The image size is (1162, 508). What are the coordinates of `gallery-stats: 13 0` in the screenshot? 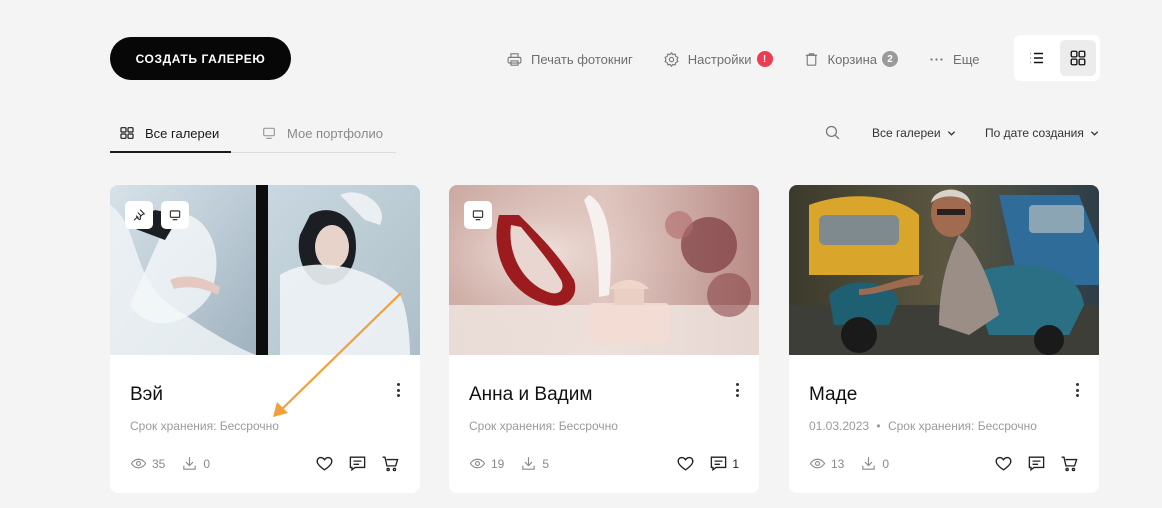 It's located at (857, 463).